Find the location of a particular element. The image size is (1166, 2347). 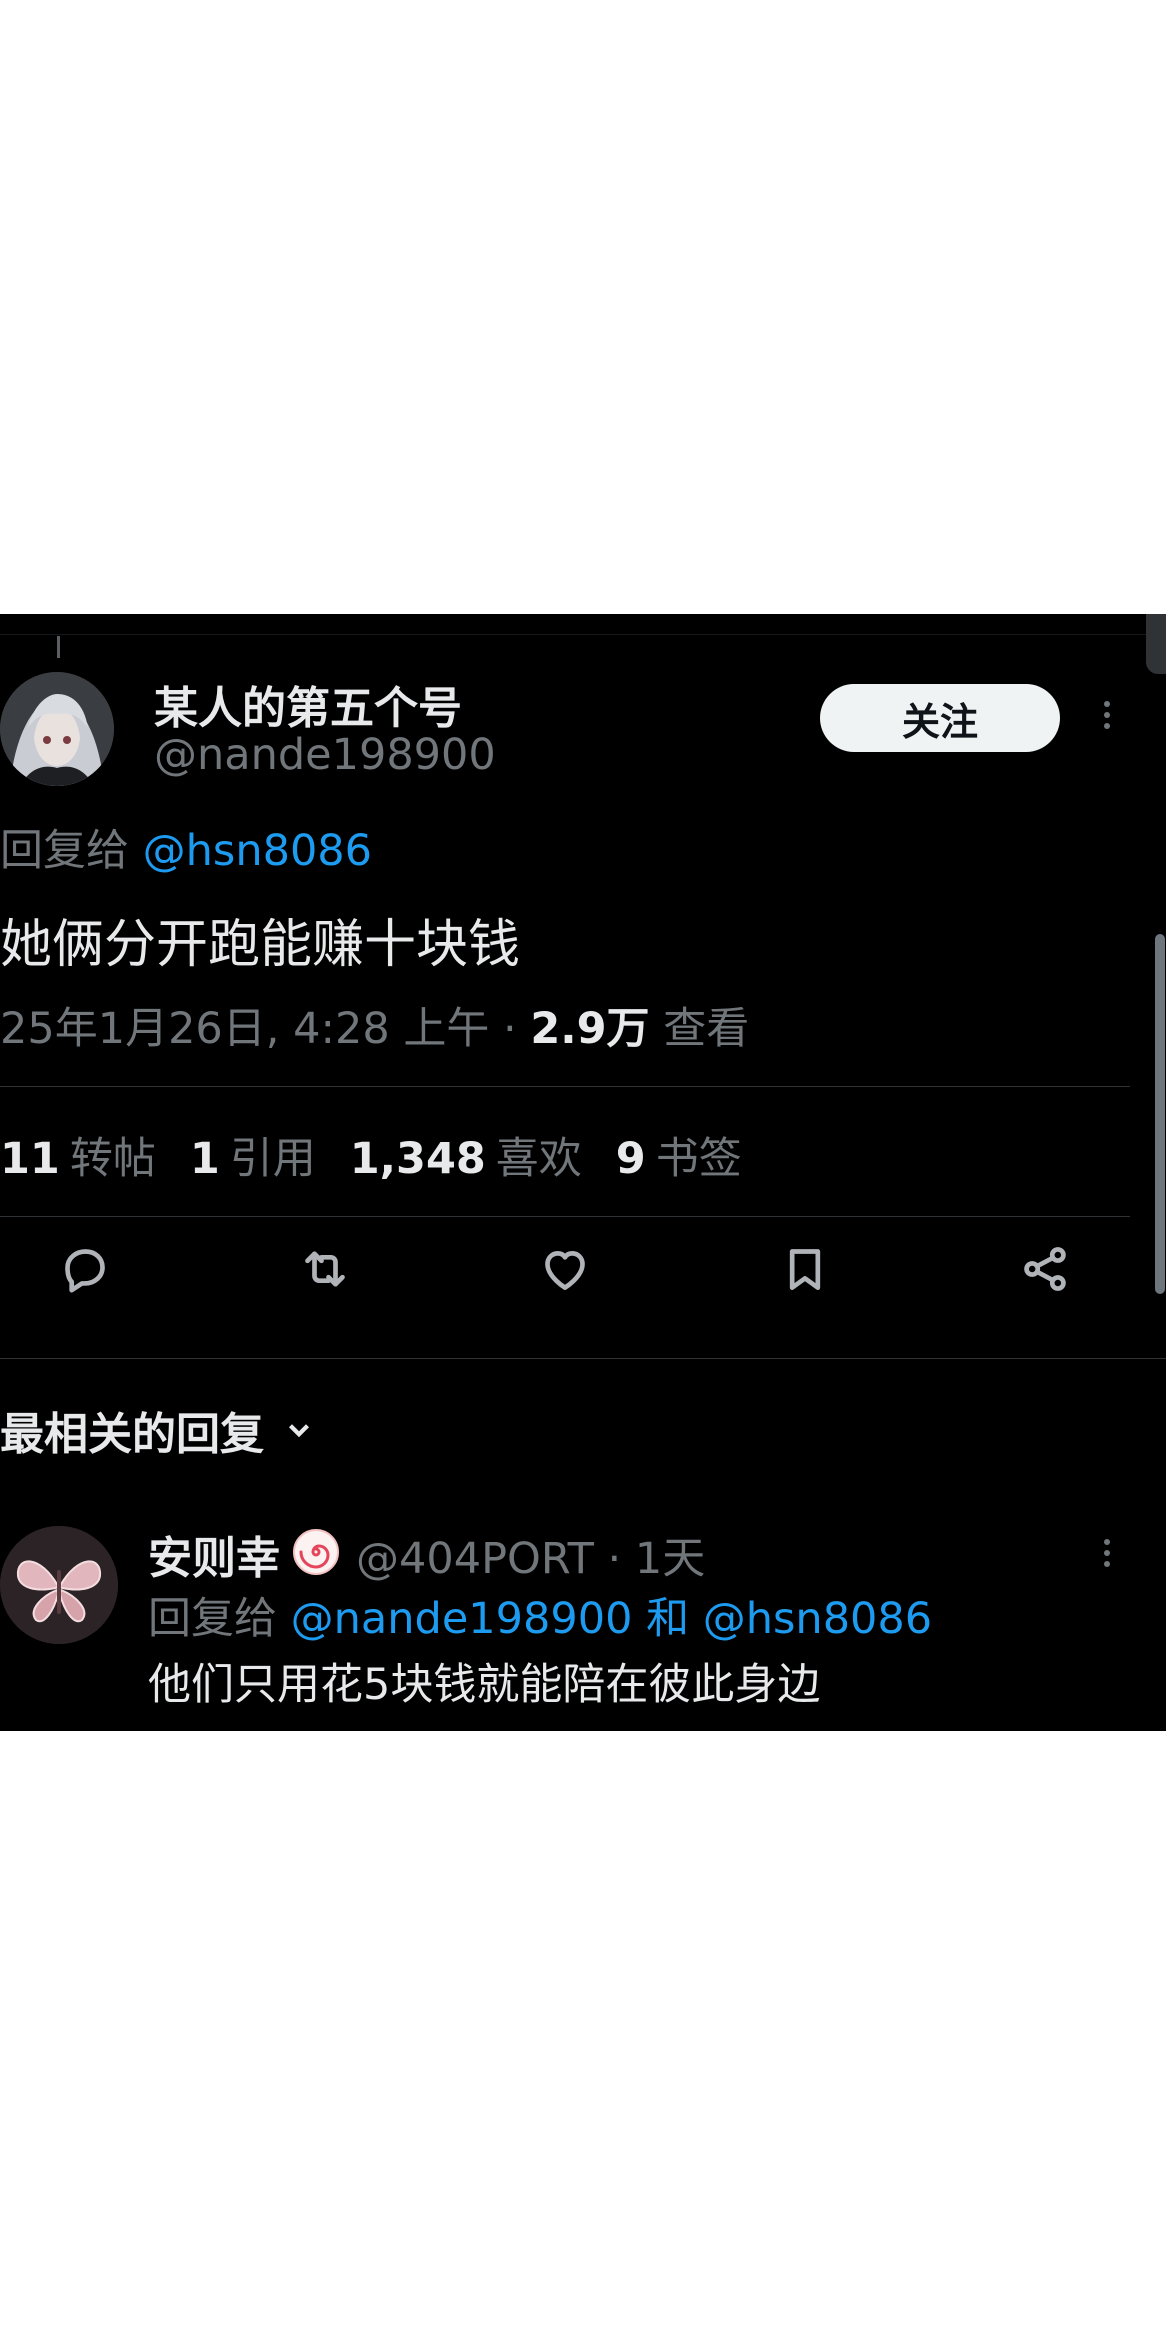

reply-to-handle-link: @hsn8086 is located at coordinates (257, 851).